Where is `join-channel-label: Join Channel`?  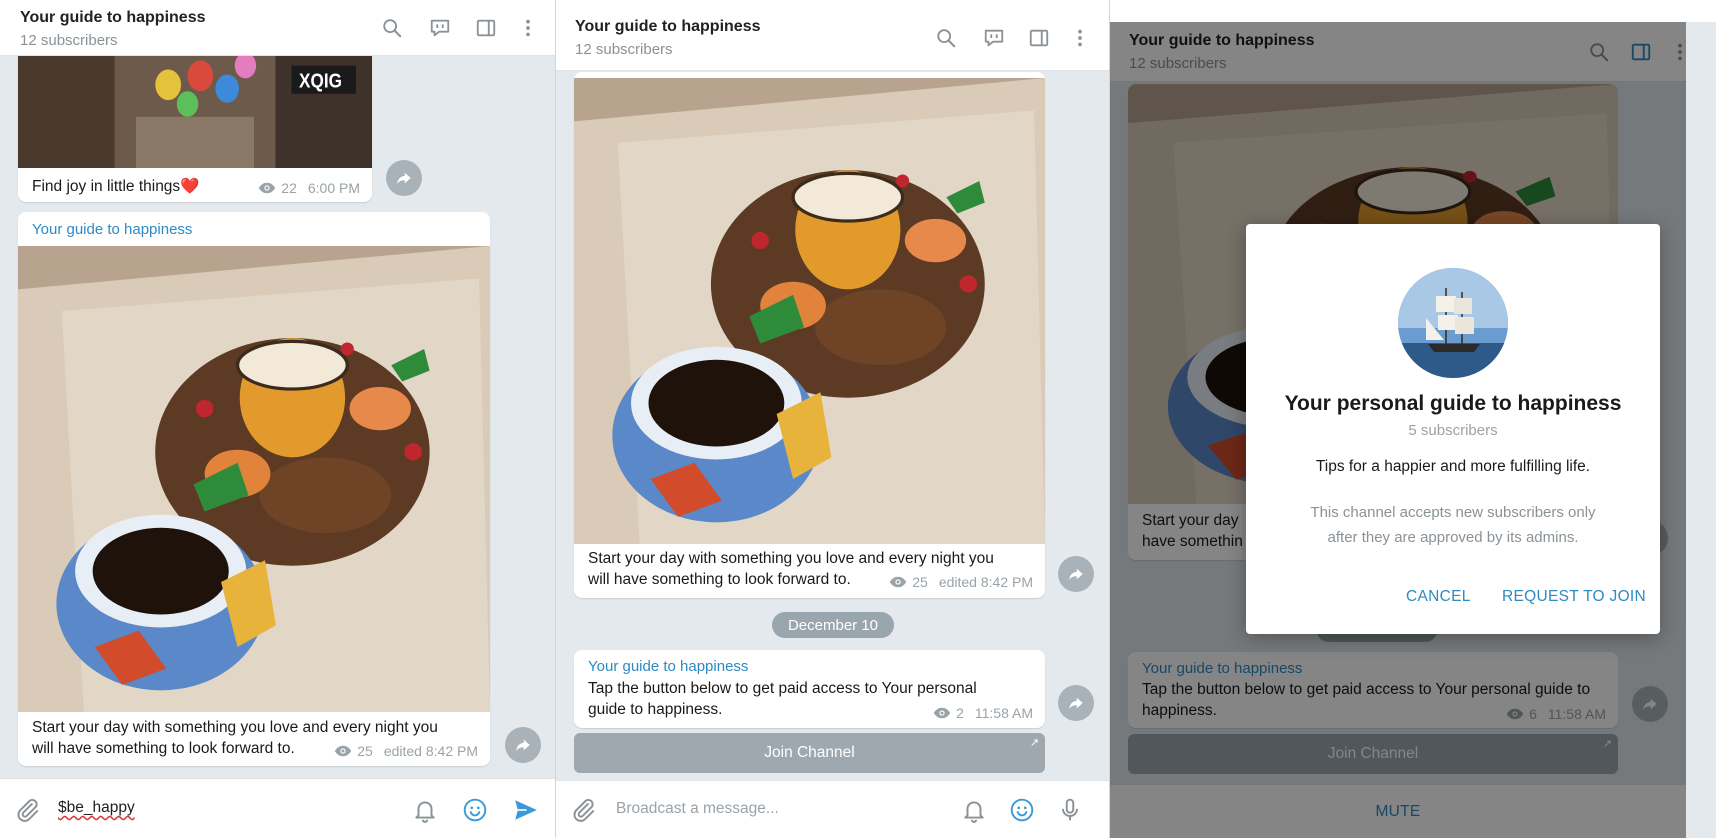 join-channel-label: Join Channel is located at coordinates (809, 752).